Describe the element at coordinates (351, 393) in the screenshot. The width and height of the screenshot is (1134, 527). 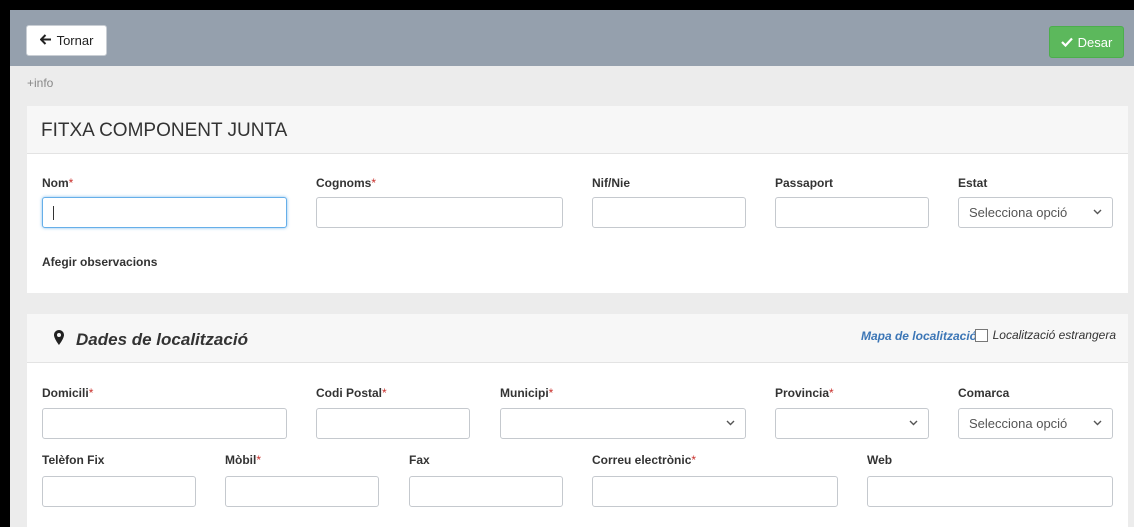
I see `codi-postal-label: Codi Postal*` at that location.